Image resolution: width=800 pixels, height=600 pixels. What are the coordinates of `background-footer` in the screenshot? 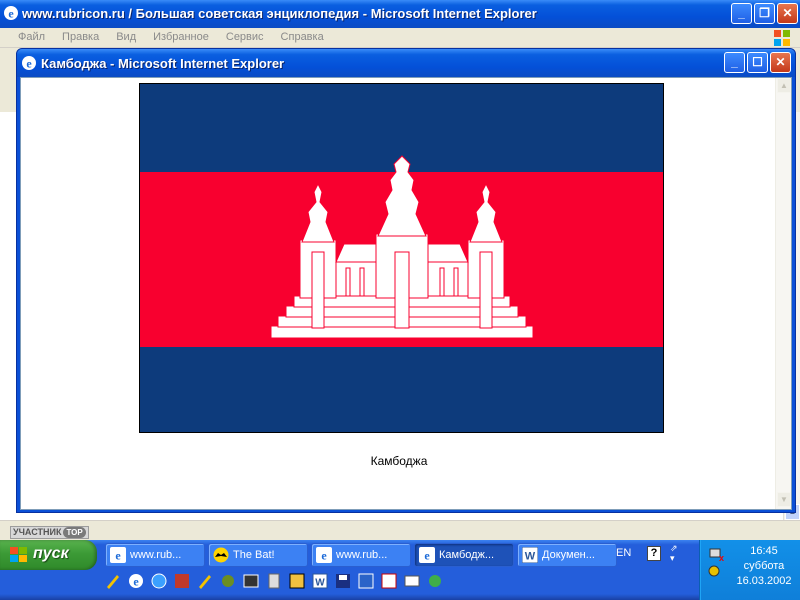 It's located at (400, 530).